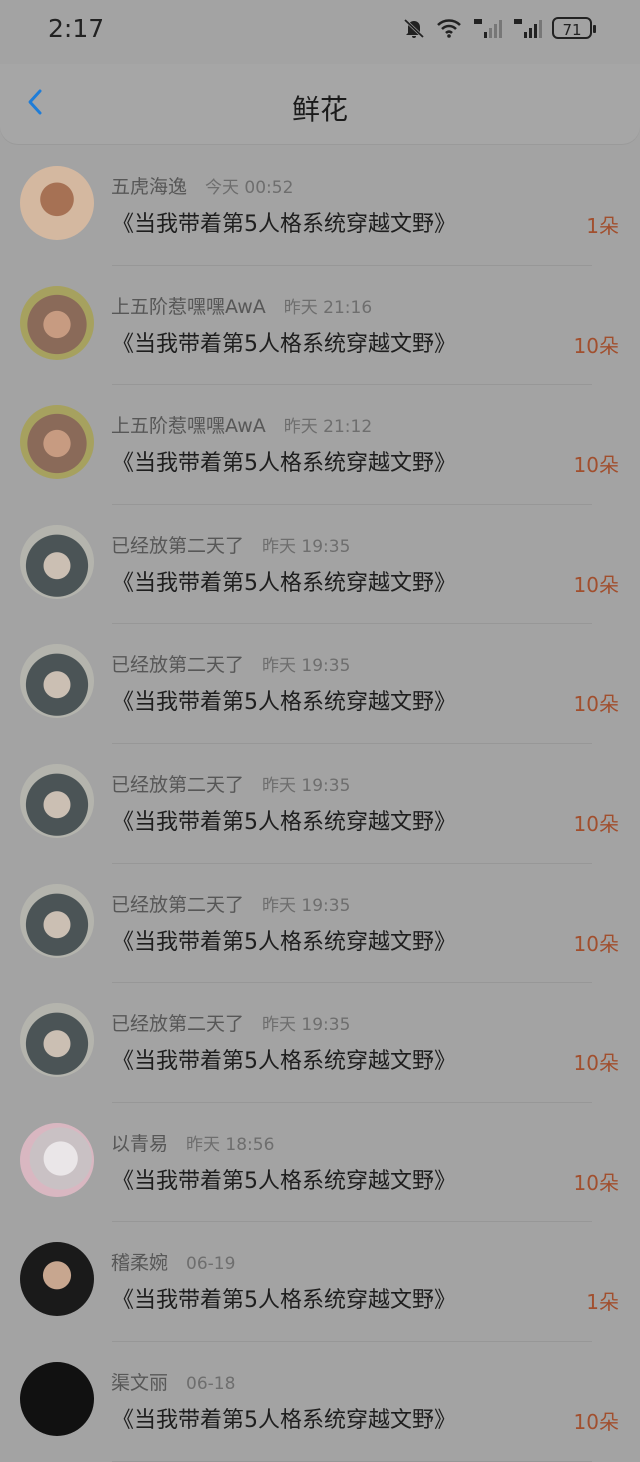 The width and height of the screenshot is (640, 1462). What do you see at coordinates (211, 1264) in the screenshot?
I see `timestamp: 06-19` at bounding box center [211, 1264].